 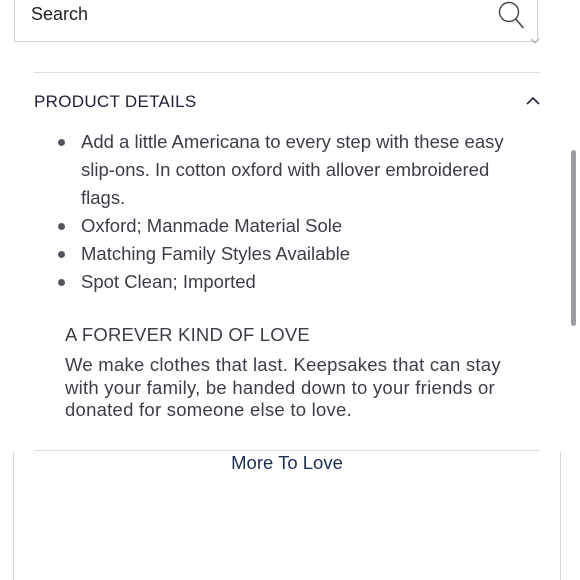 What do you see at coordinates (511, 15) in the screenshot?
I see `search-icon` at bounding box center [511, 15].